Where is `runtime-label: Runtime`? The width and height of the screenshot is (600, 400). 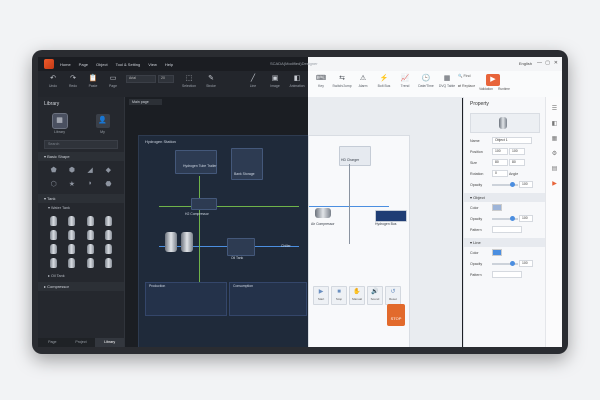
runtime-label: Runtime is located at coordinates (504, 97).